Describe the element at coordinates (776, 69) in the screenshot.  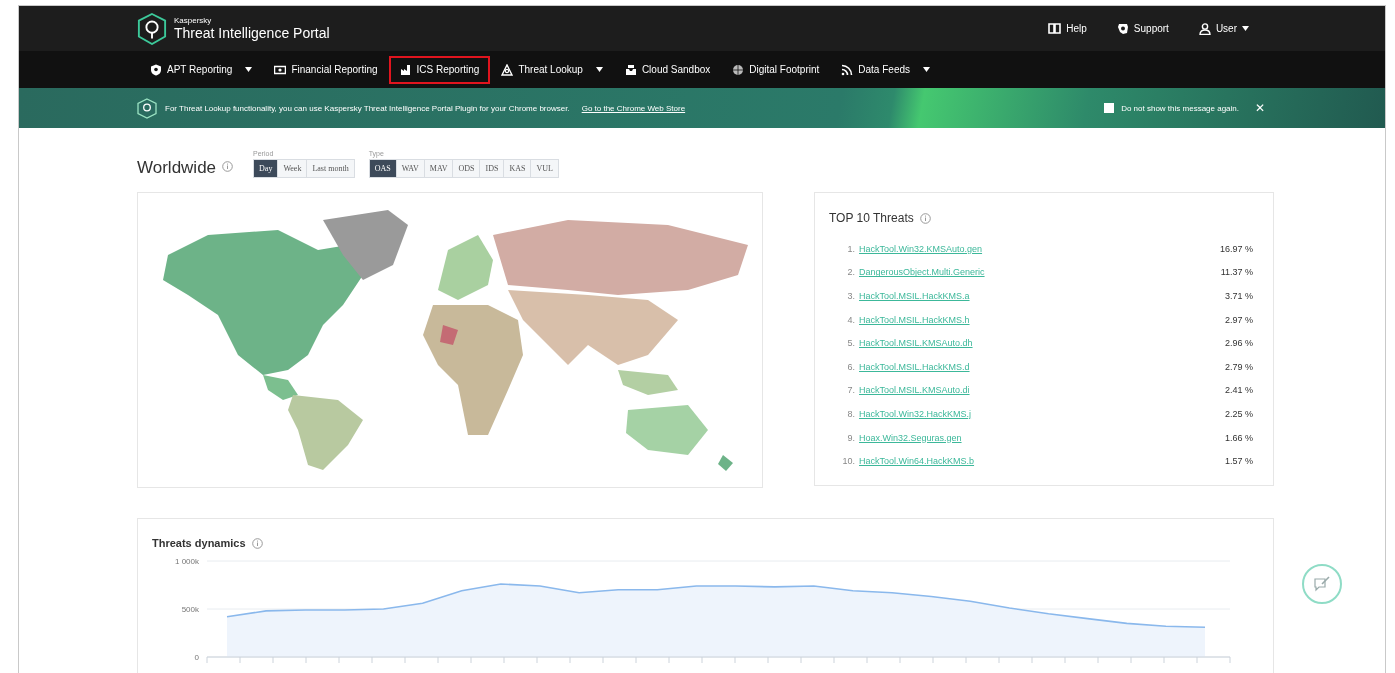
I see `nav-item: Digital Footprint` at that location.